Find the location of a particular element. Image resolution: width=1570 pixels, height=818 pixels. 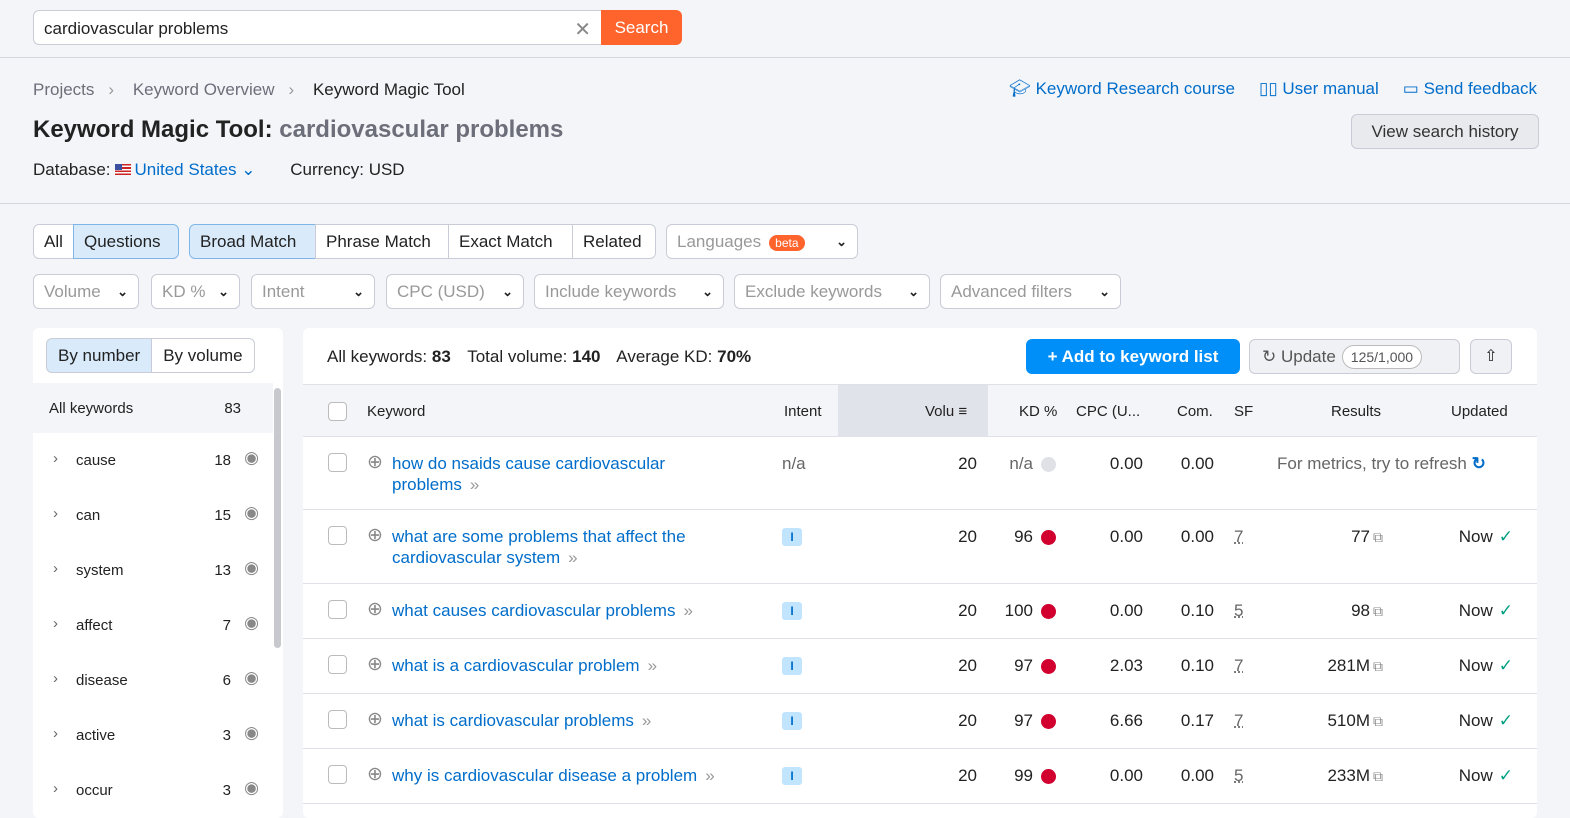

cpc-filter: CPC (USD) ⌄ is located at coordinates (455, 291).